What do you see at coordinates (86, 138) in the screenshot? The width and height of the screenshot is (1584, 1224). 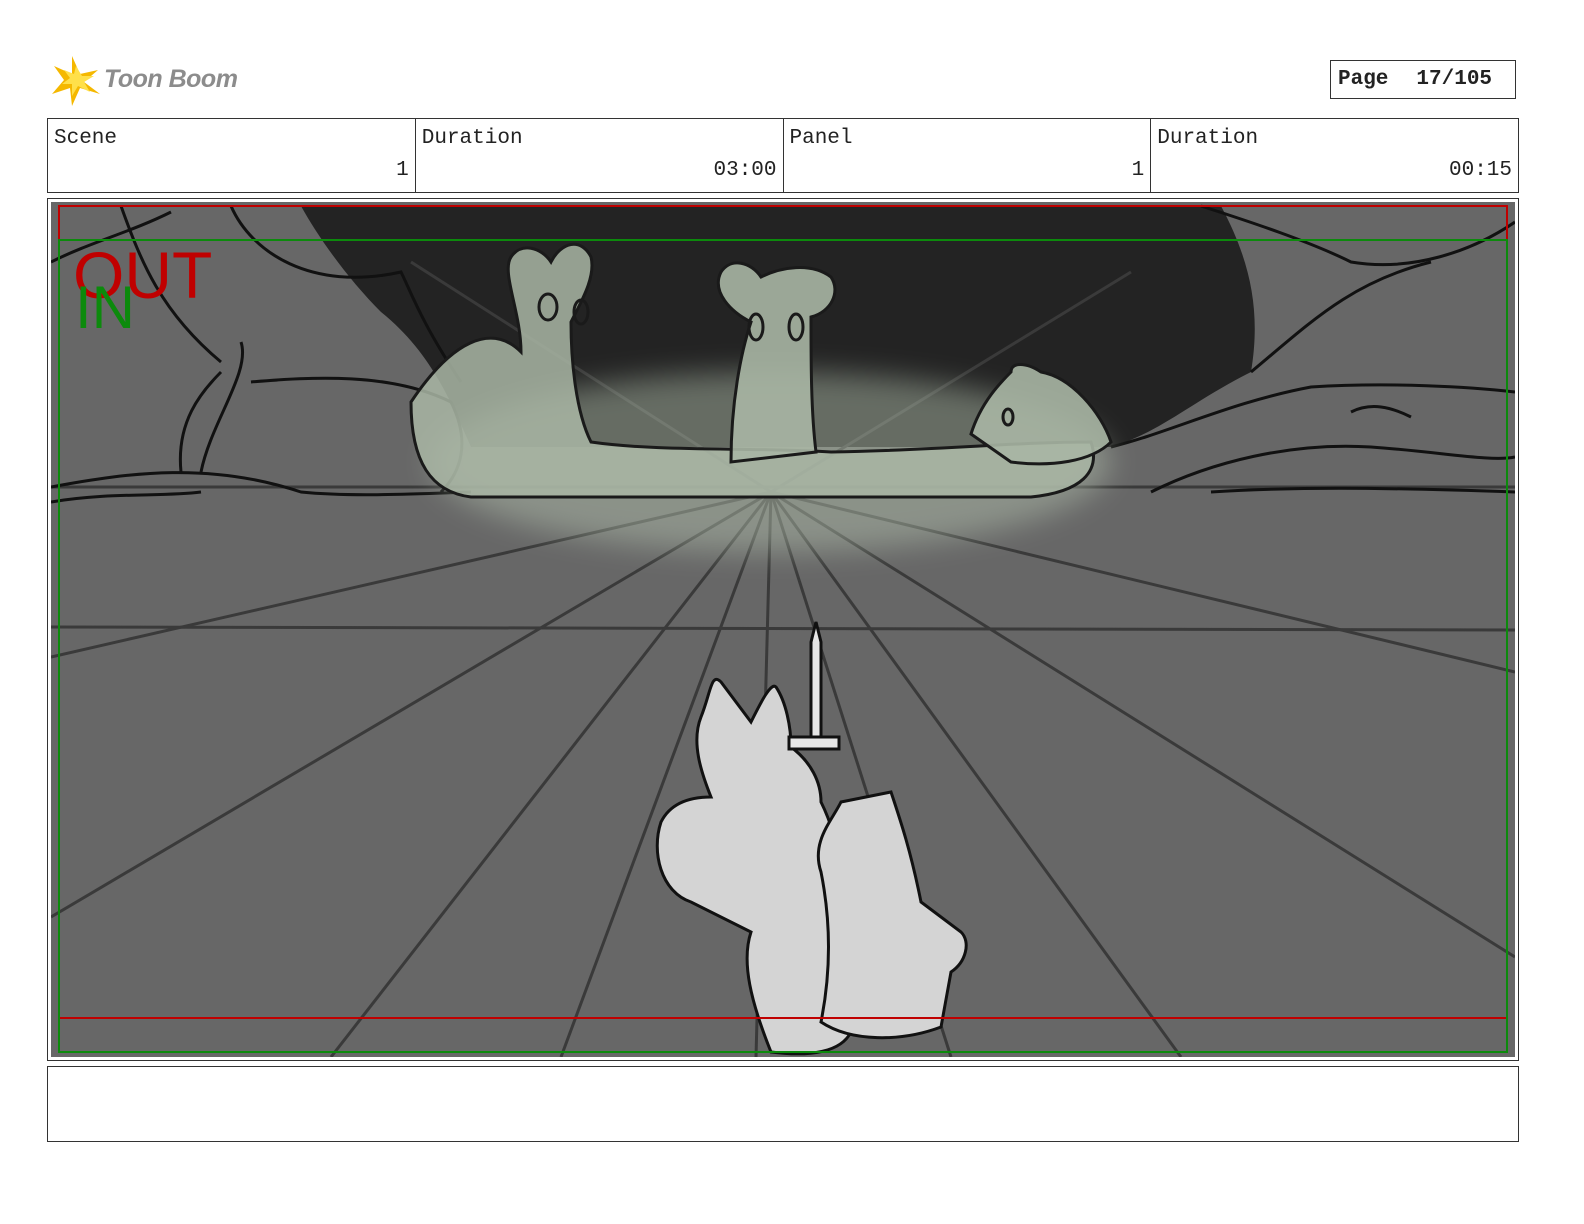 I see `scene-label: Scene` at bounding box center [86, 138].